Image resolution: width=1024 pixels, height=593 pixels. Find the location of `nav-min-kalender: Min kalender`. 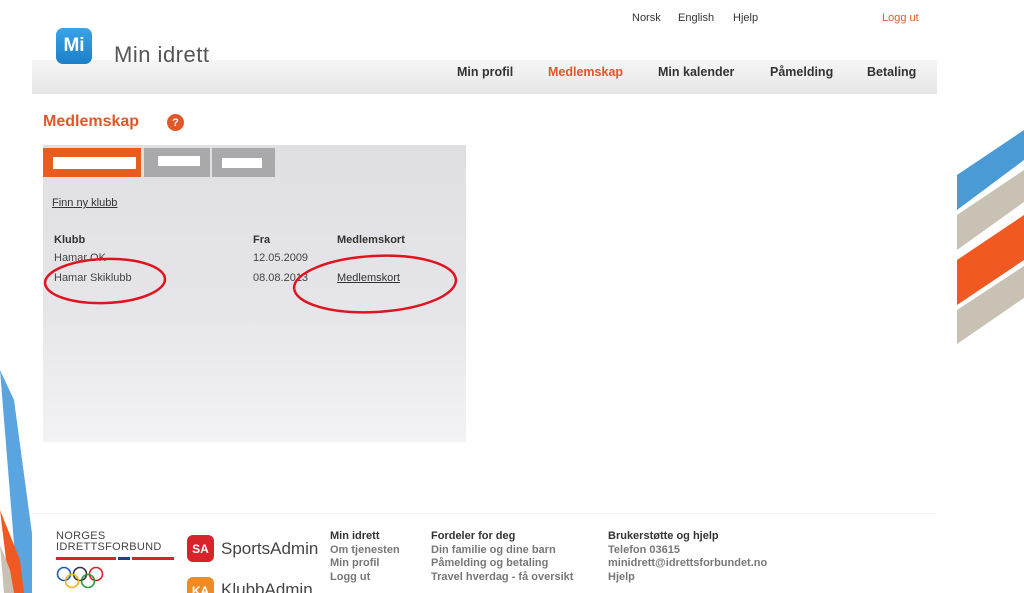

nav-min-kalender: Min kalender is located at coordinates (696, 72).